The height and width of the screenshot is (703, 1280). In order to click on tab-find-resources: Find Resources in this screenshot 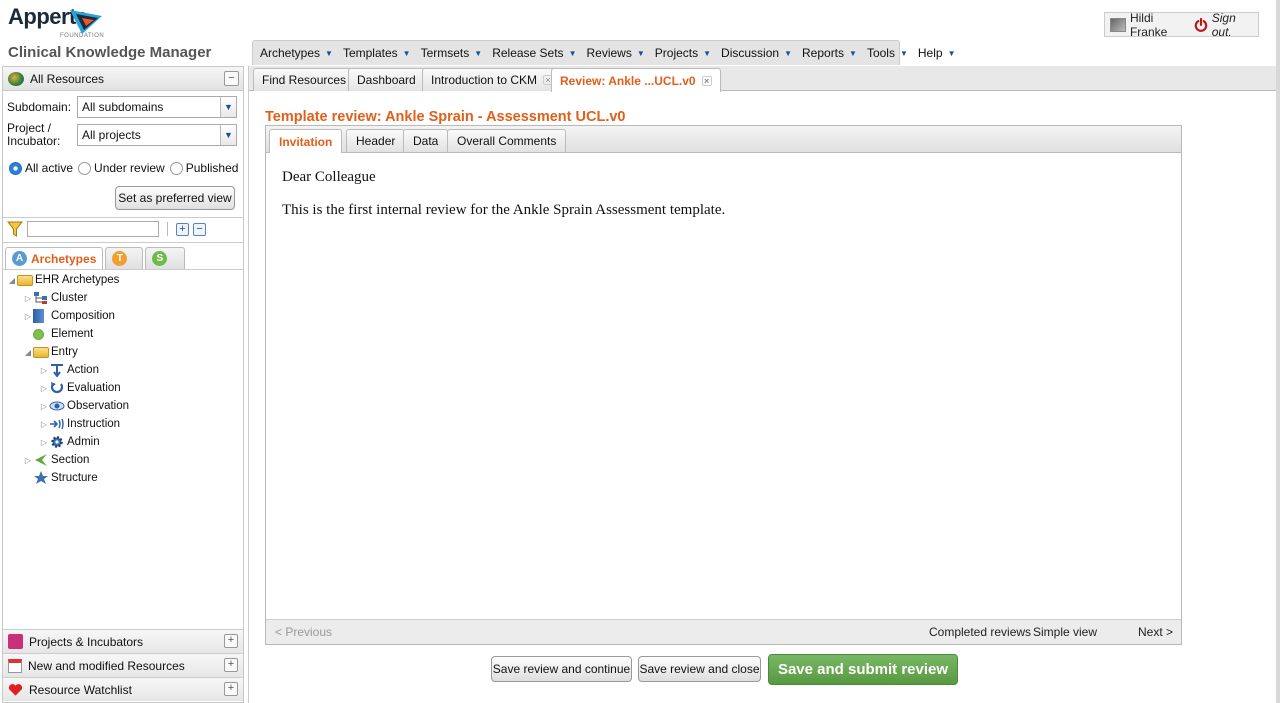, I will do `click(304, 79)`.